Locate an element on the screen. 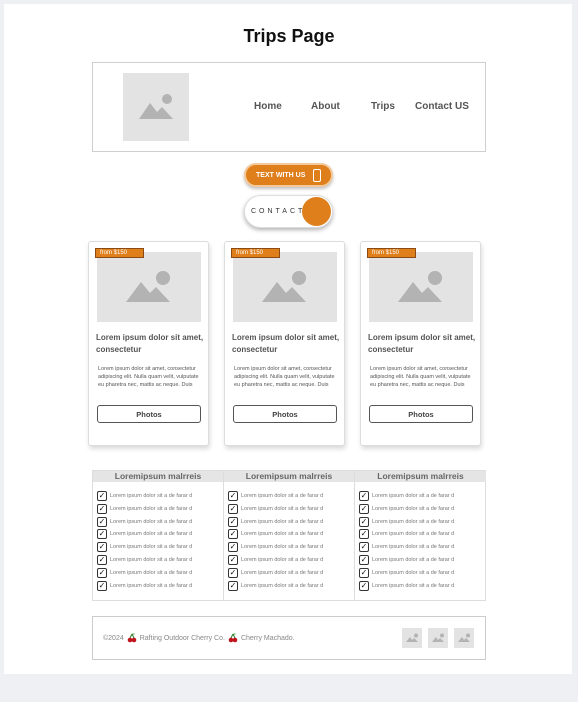 The height and width of the screenshot is (702, 578). author-name: Cherry Machado. is located at coordinates (267, 638).